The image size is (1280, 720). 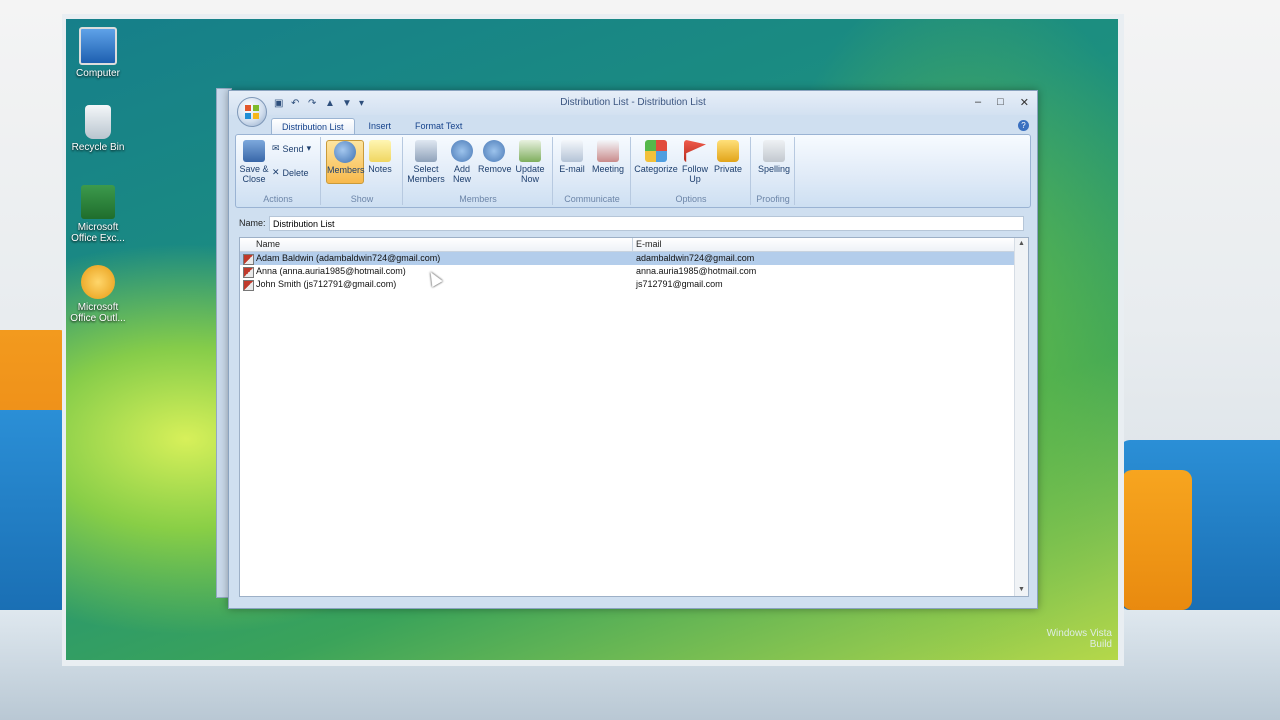 What do you see at coordinates (632, 244) in the screenshot?
I see `column-divider` at bounding box center [632, 244].